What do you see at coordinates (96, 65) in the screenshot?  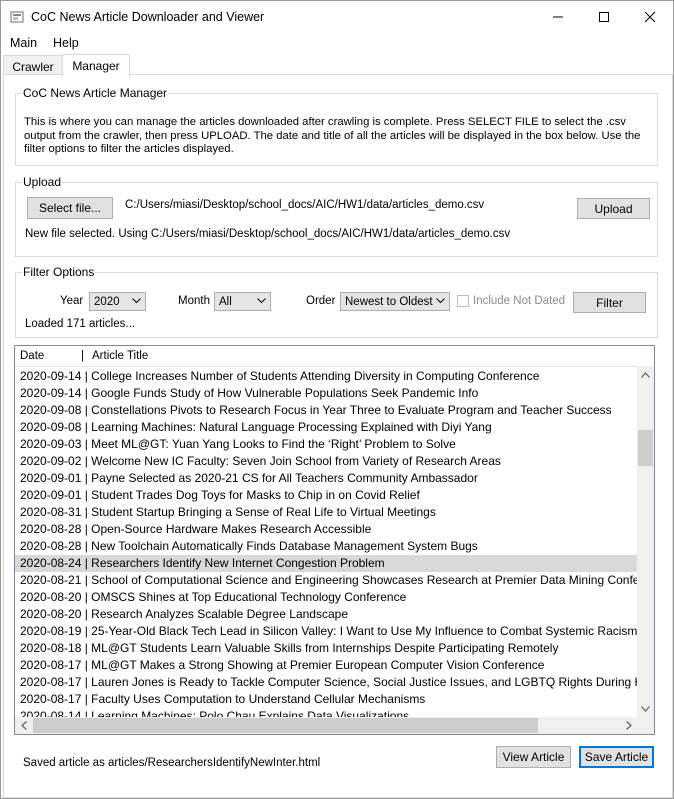 I see `tab-manager: Manager` at bounding box center [96, 65].